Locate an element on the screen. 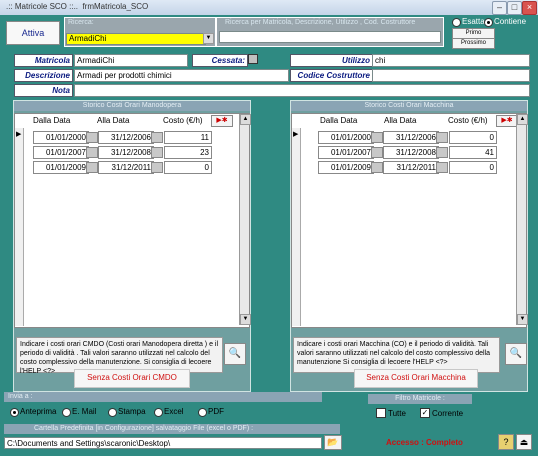  codice-costruttore-field is located at coordinates (451, 75).